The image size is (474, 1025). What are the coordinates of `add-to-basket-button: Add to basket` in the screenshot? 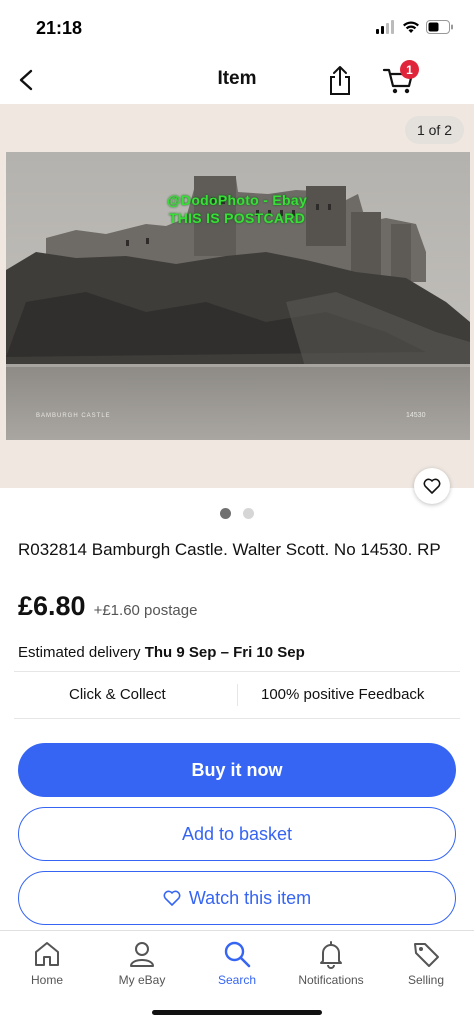 It's located at (237, 834).